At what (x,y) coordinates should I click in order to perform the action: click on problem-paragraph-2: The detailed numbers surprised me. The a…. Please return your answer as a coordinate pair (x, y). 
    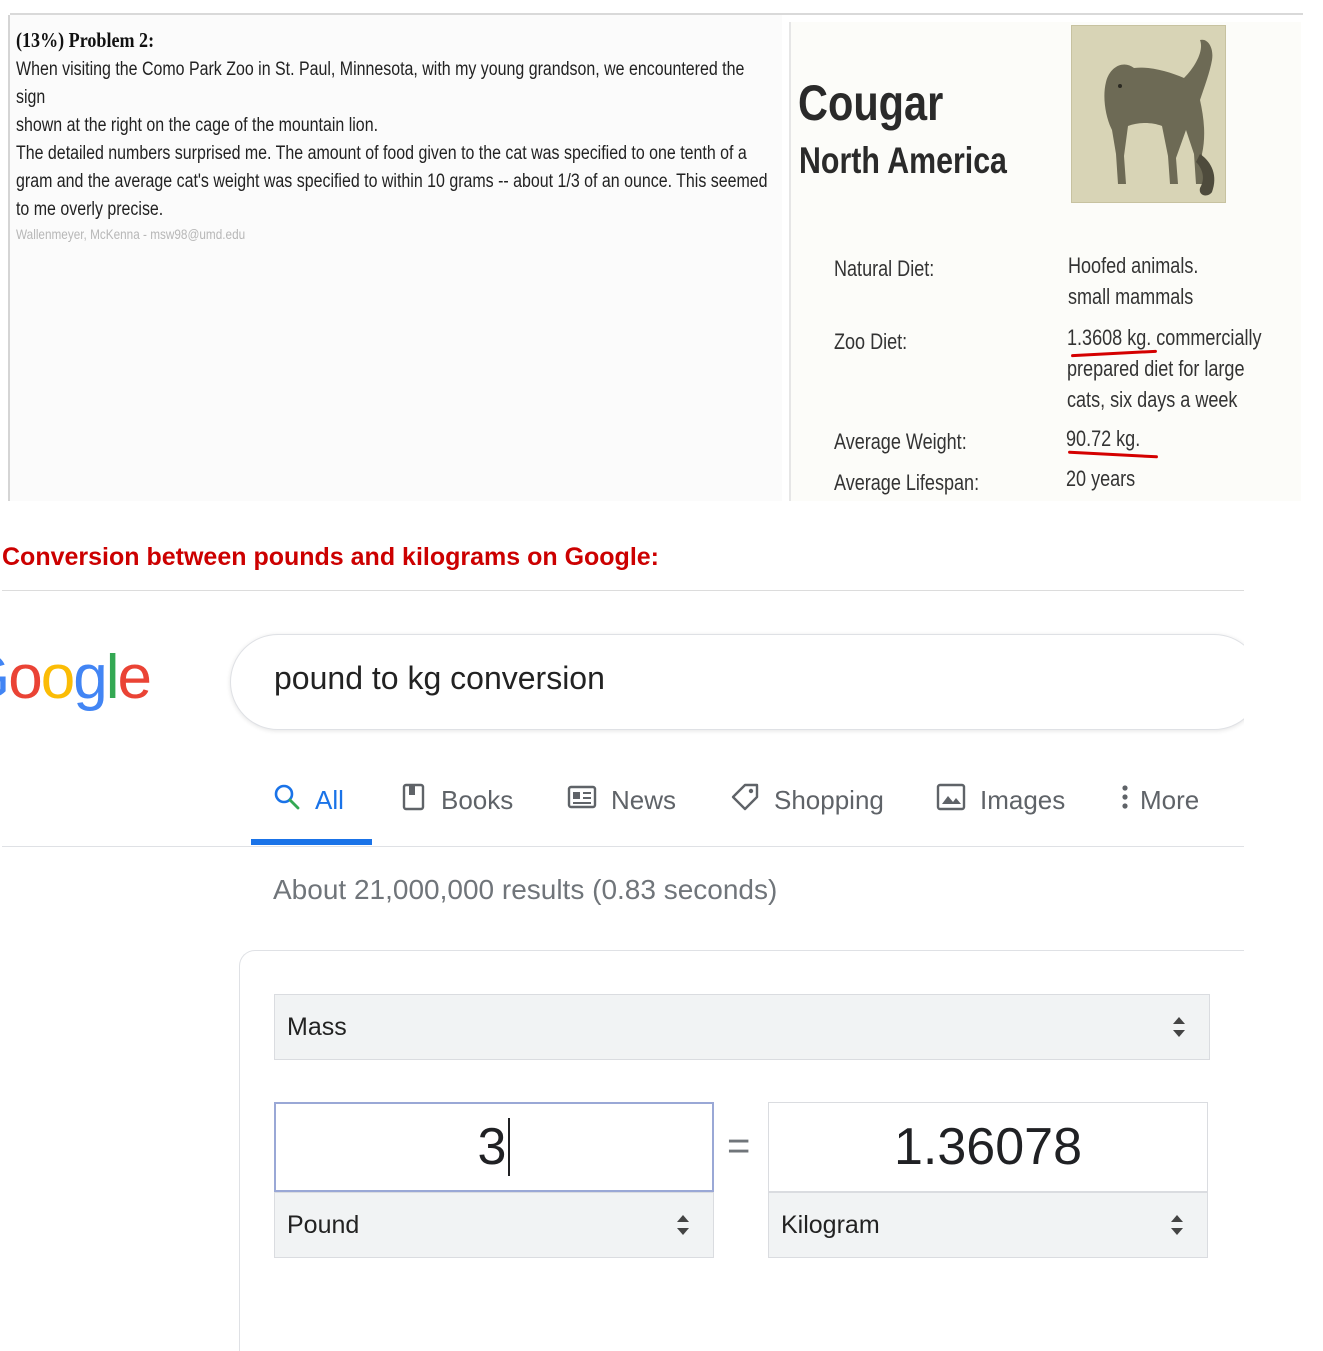
    Looking at the image, I should click on (394, 182).